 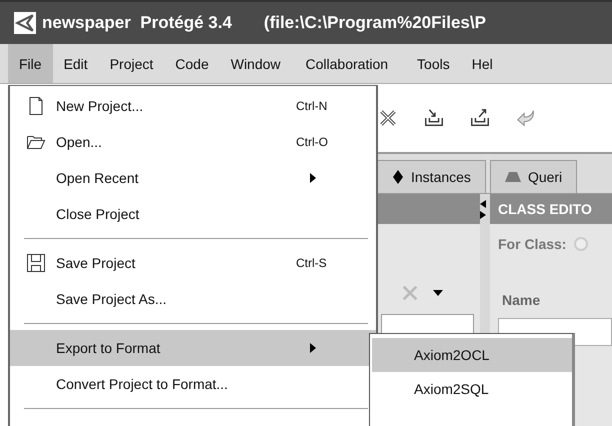 What do you see at coordinates (551, 209) in the screenshot?
I see `panel-title: CLASS EDITO` at bounding box center [551, 209].